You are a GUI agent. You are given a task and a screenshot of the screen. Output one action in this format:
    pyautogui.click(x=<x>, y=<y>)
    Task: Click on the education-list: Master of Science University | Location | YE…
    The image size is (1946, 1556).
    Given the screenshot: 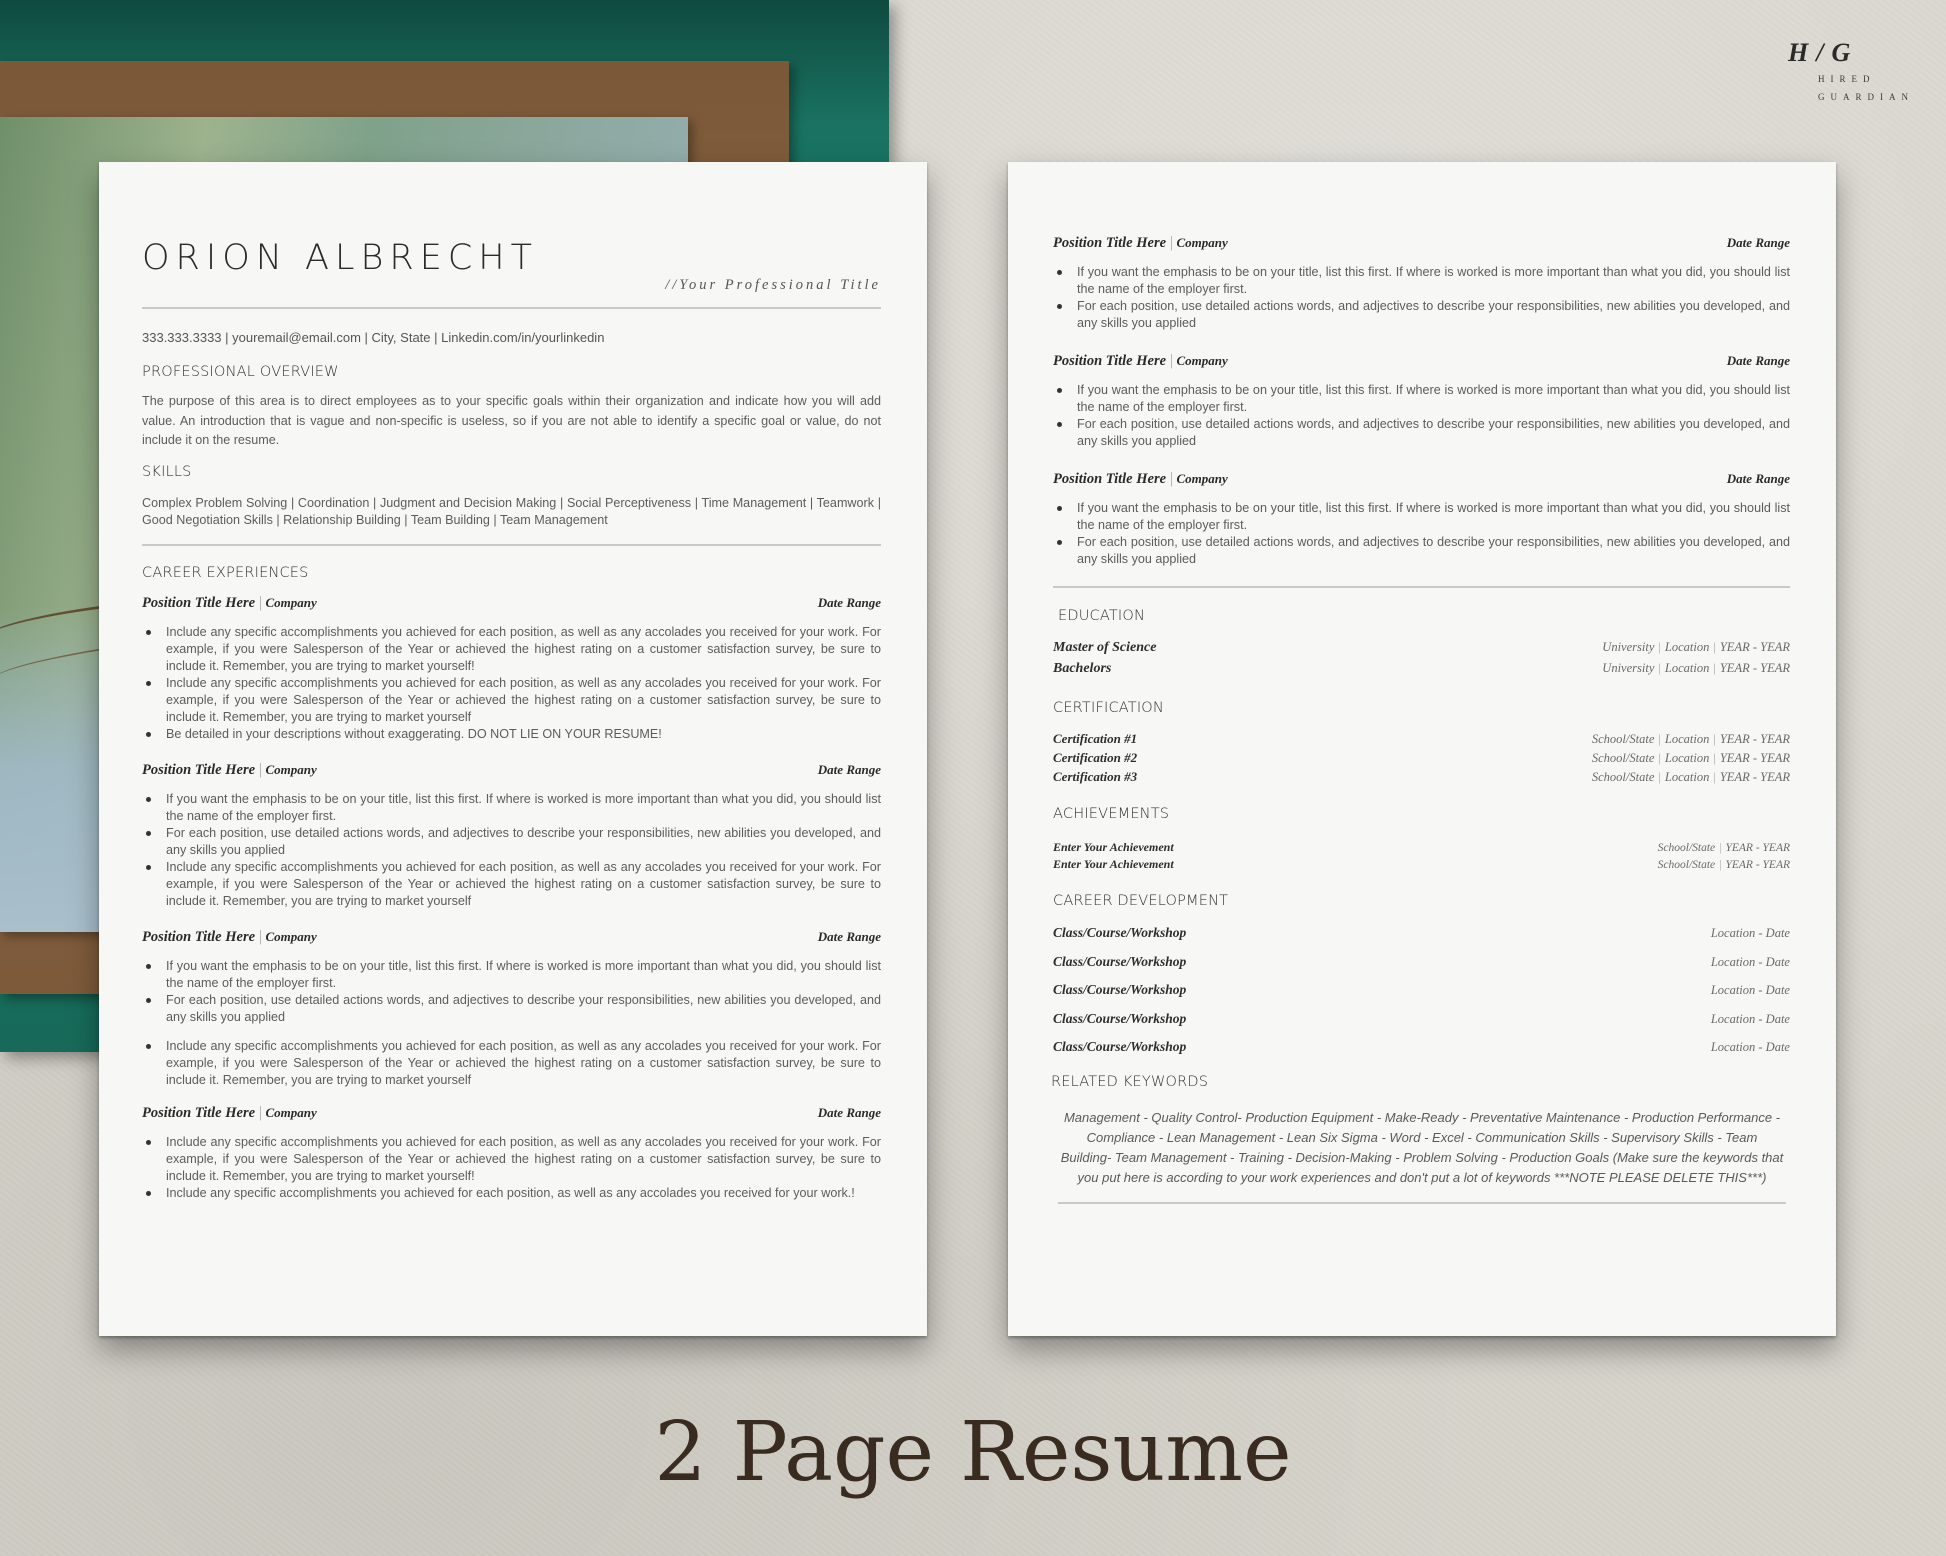 What is the action you would take?
    pyautogui.click(x=1421, y=661)
    